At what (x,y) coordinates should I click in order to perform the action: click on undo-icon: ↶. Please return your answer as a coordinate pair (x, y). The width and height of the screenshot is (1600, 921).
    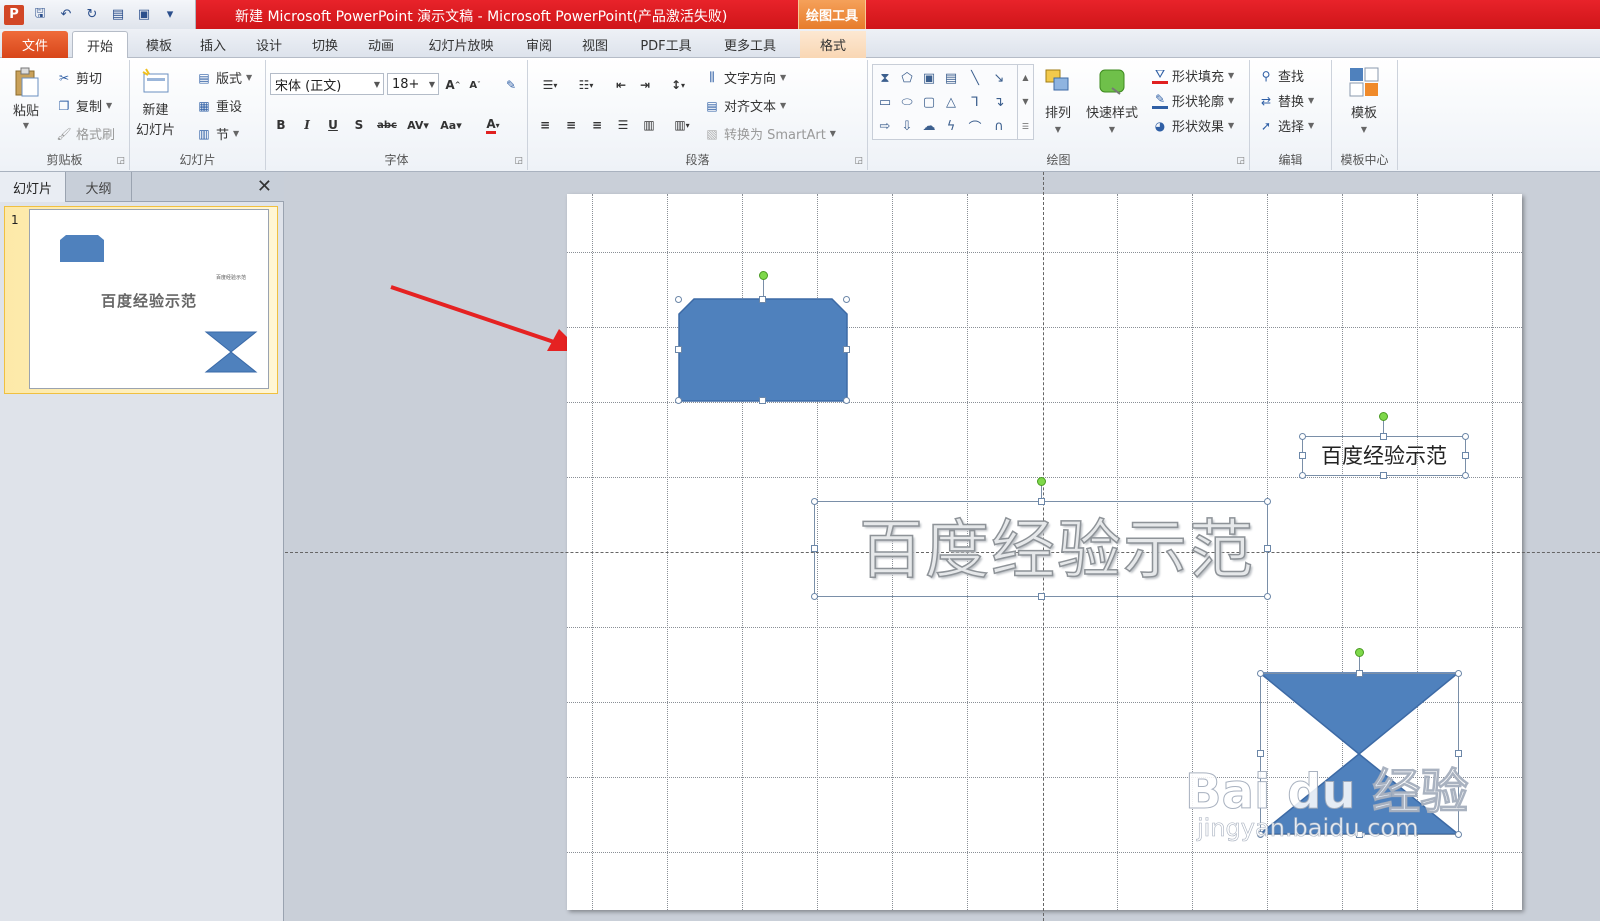
    Looking at the image, I should click on (66, 15).